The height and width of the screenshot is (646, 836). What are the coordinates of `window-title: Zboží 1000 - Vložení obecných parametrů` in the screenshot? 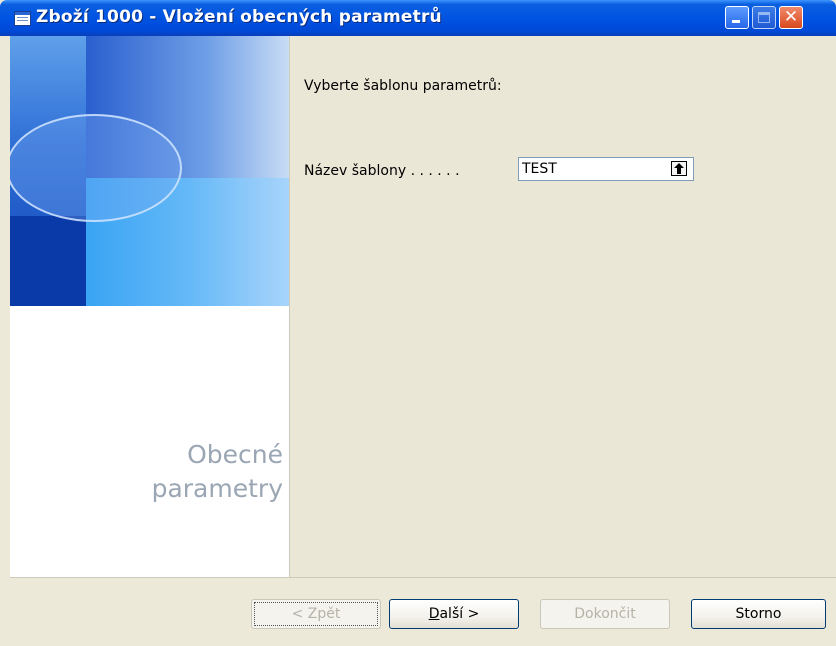 It's located at (239, 17).